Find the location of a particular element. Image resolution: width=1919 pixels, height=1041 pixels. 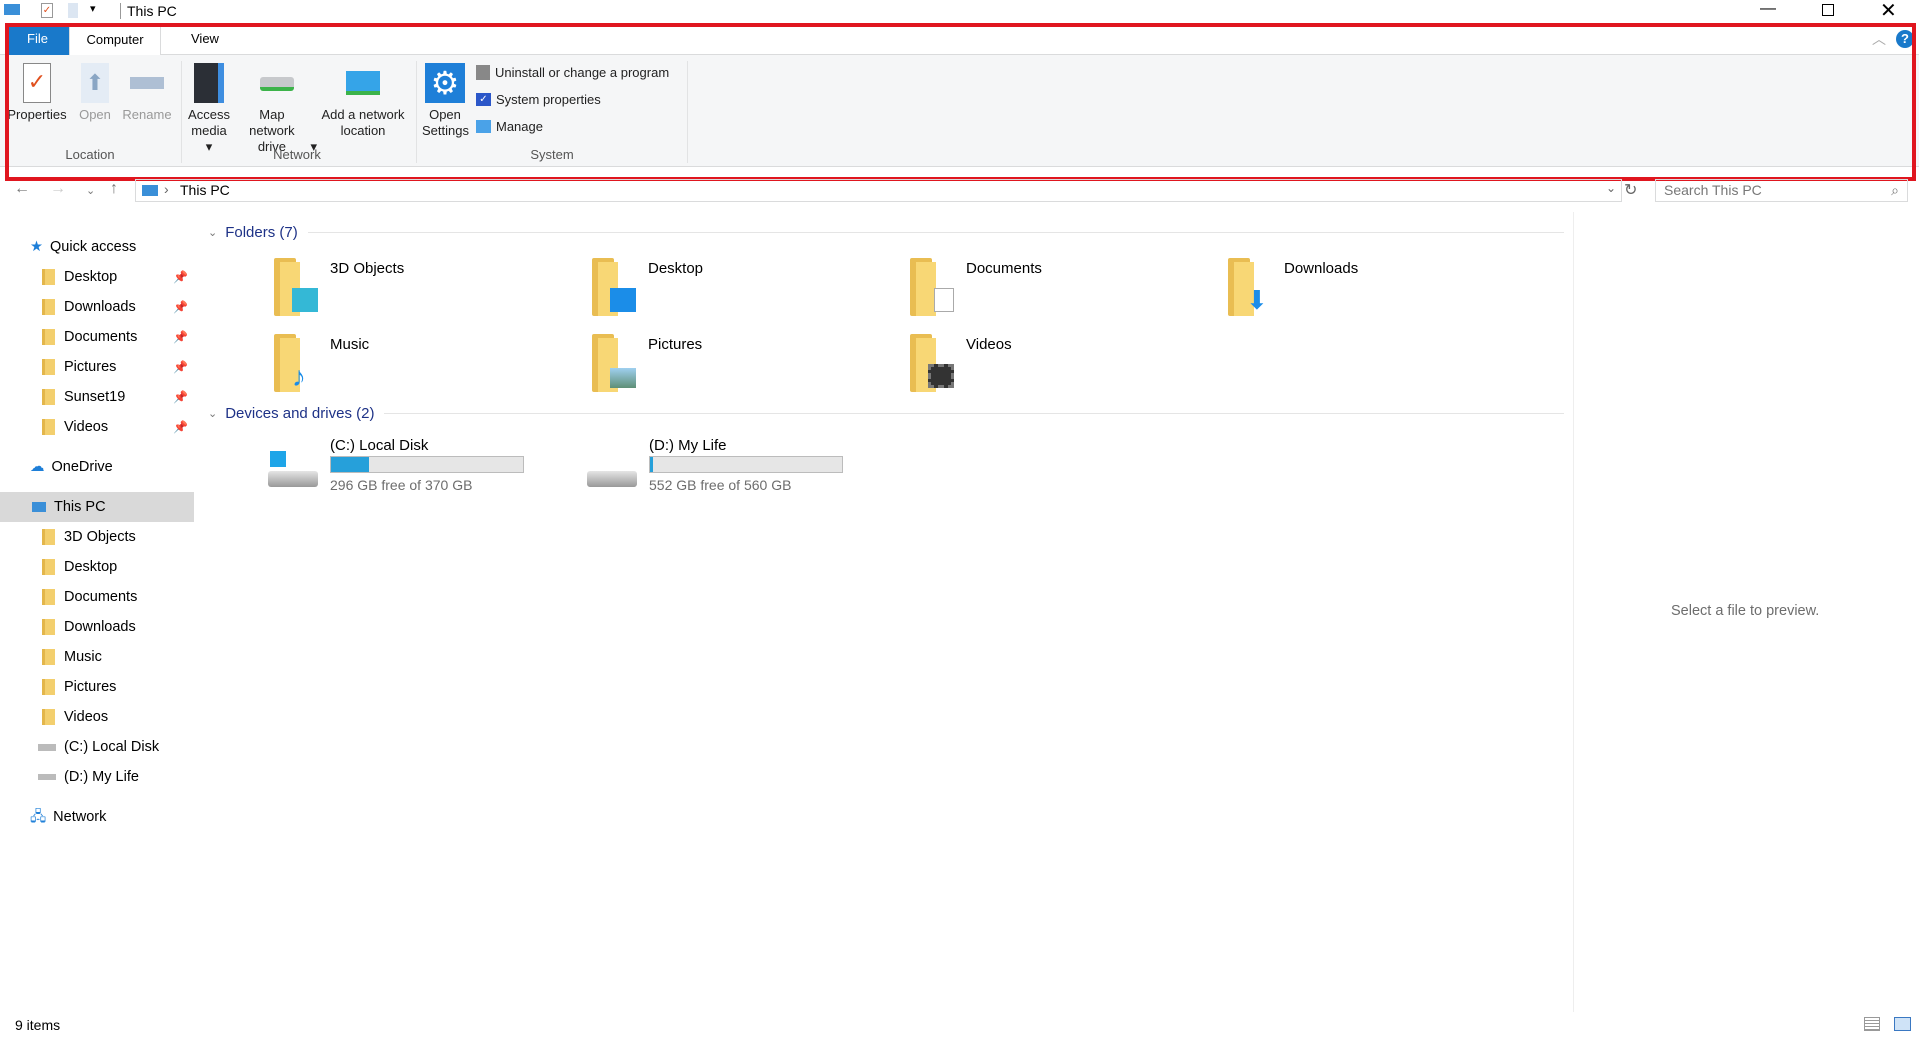

restore-button is located at coordinates (1828, 10).